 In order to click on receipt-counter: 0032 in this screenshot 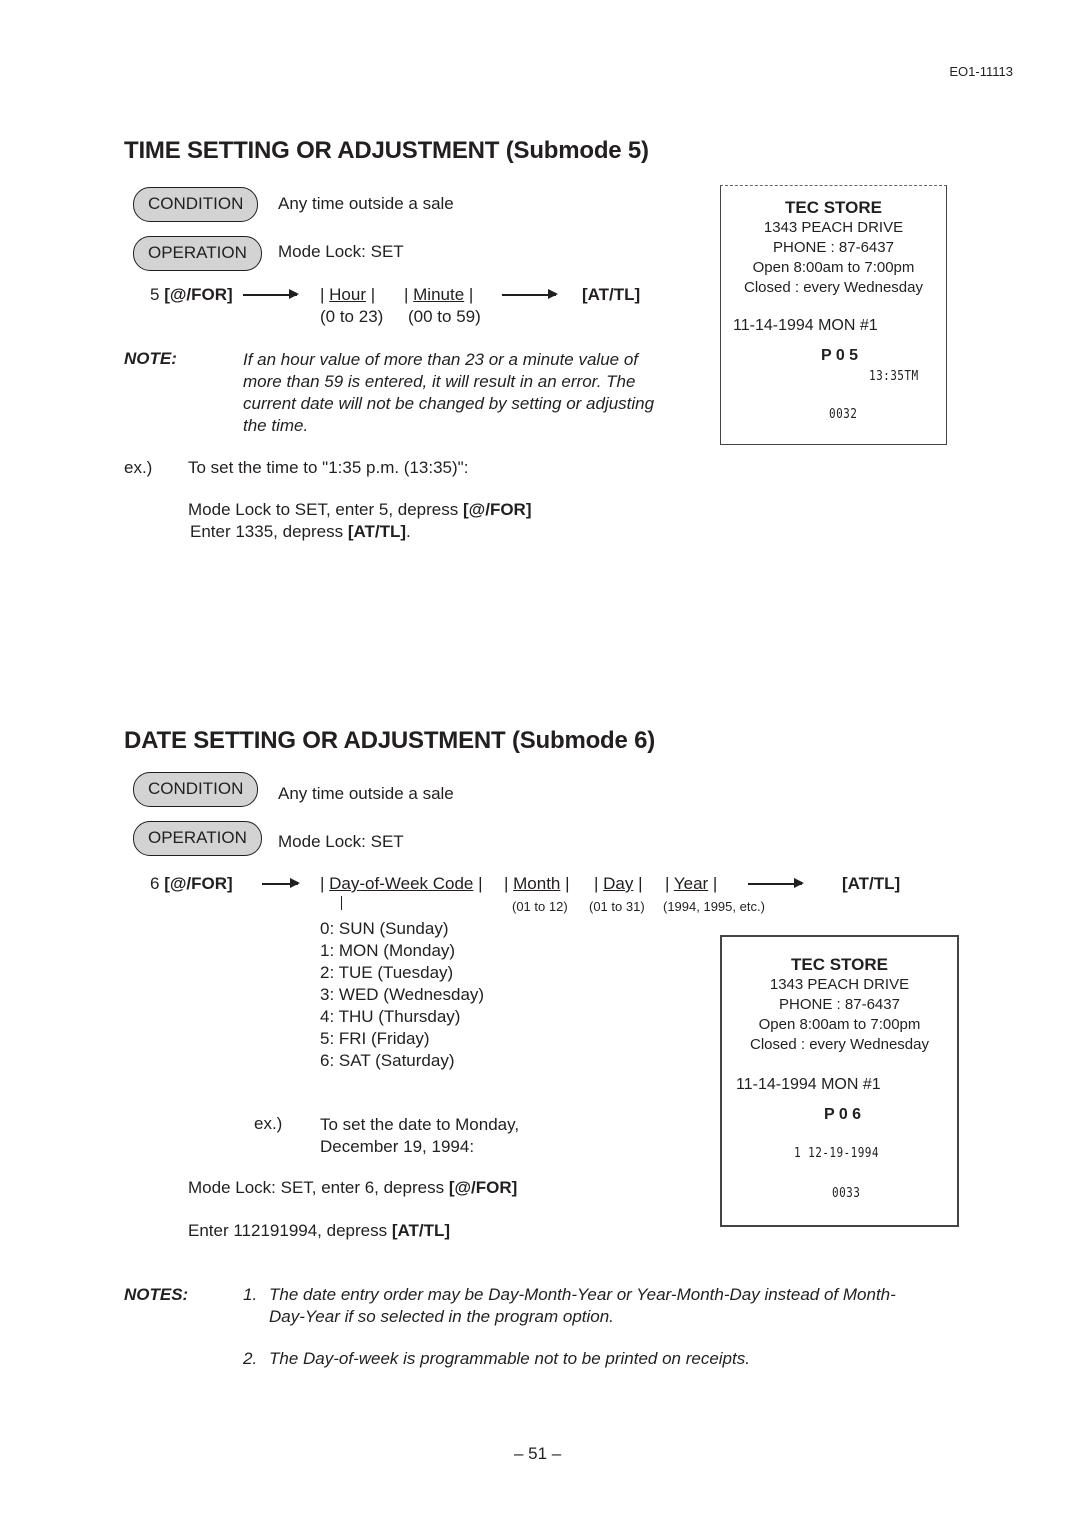, I will do `click(843, 414)`.